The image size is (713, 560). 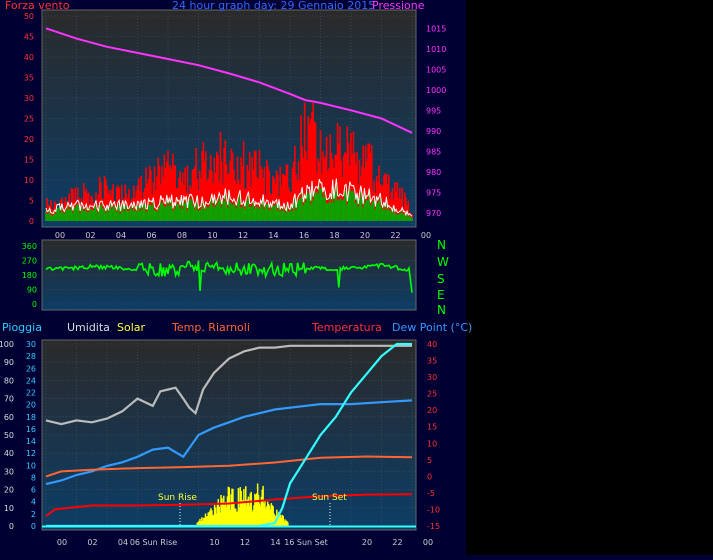 I want to click on direction-tick-label: 90, so click(x=32, y=290).